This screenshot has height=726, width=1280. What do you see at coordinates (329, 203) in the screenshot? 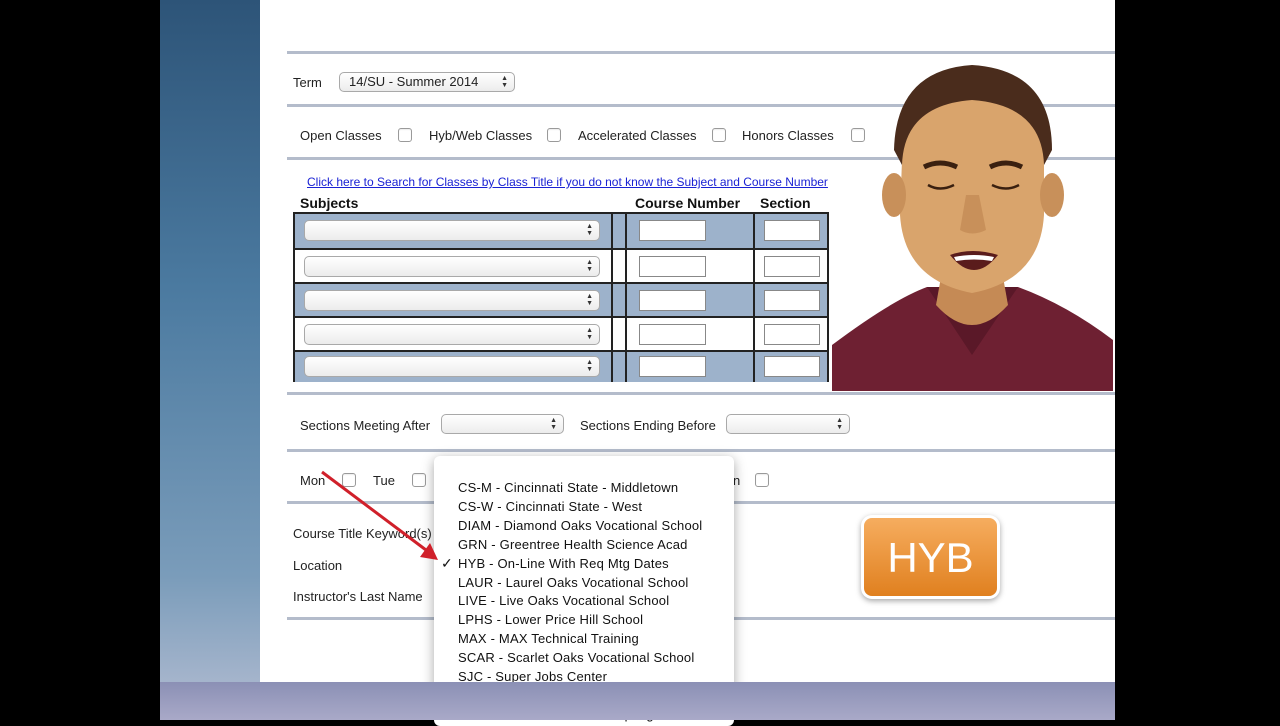
I see `subjects-header: Subjects` at bounding box center [329, 203].